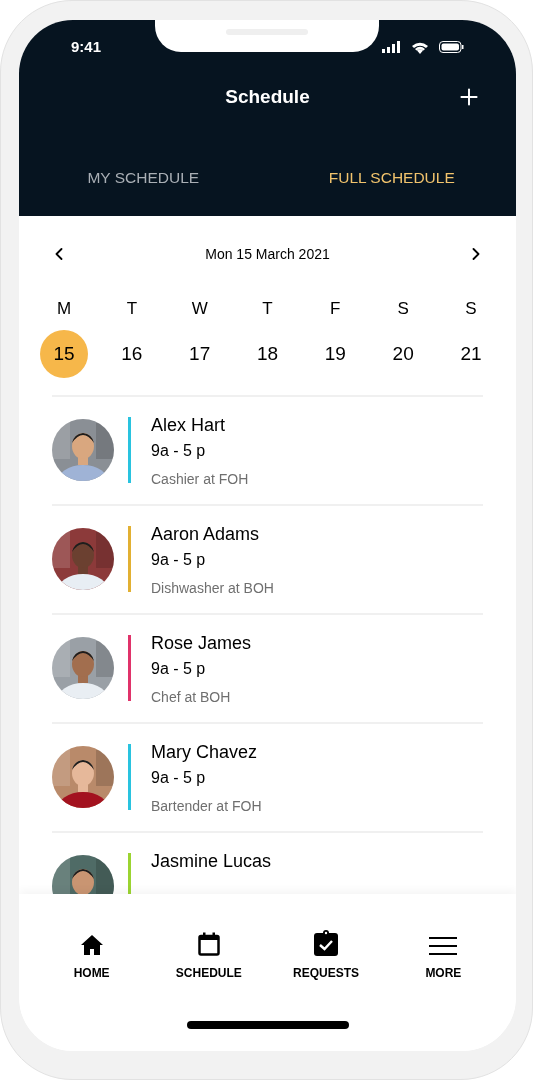 Image resolution: width=534 pixels, height=1082 pixels. I want to click on calendar-icon, so click(208, 944).